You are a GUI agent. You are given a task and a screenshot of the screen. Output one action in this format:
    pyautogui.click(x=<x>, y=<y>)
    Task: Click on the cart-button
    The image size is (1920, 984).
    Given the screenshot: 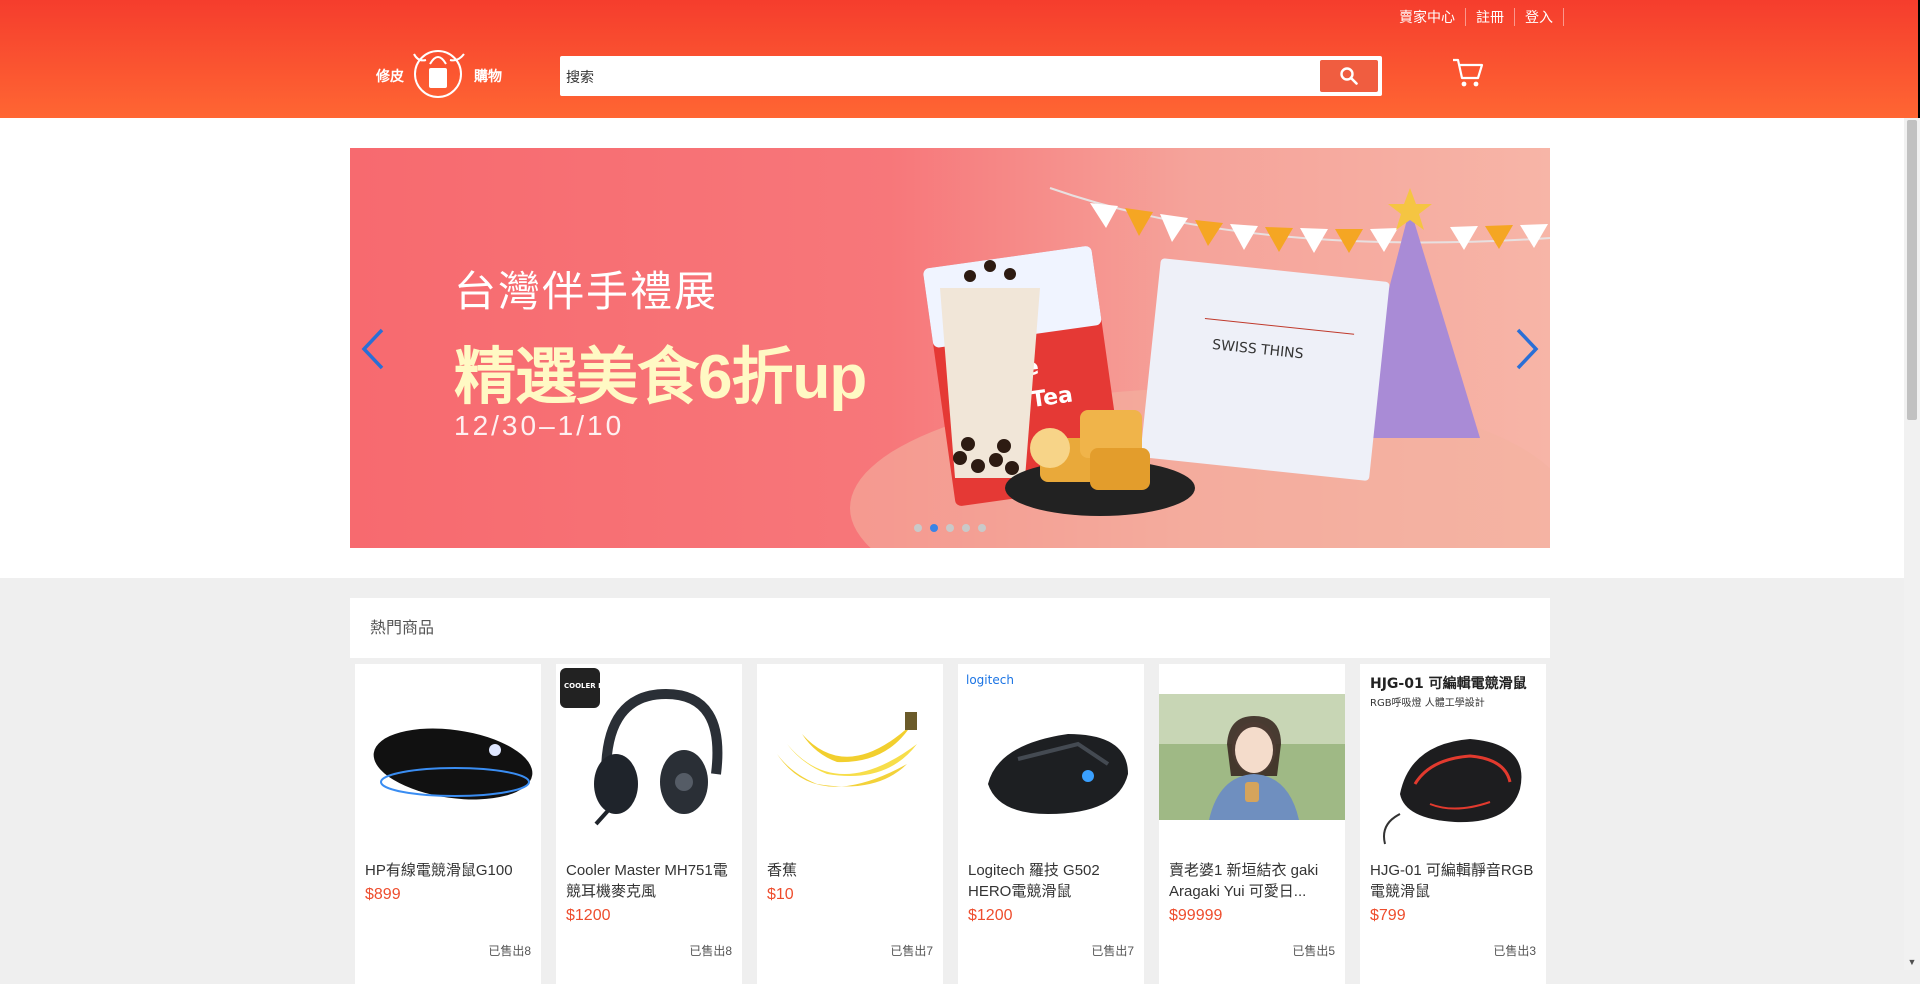 What is the action you would take?
    pyautogui.click(x=1468, y=75)
    